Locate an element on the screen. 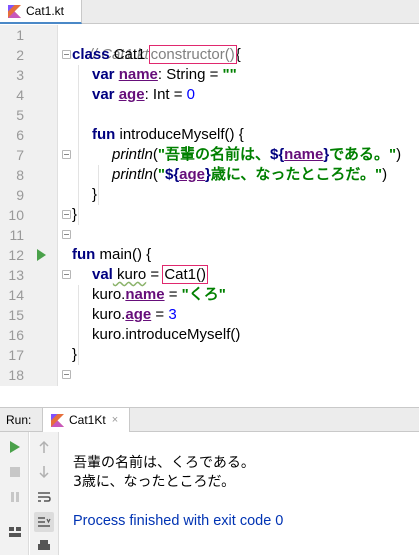 The width and height of the screenshot is (419, 555). scroll-to-end-icon is located at coordinates (44, 522).